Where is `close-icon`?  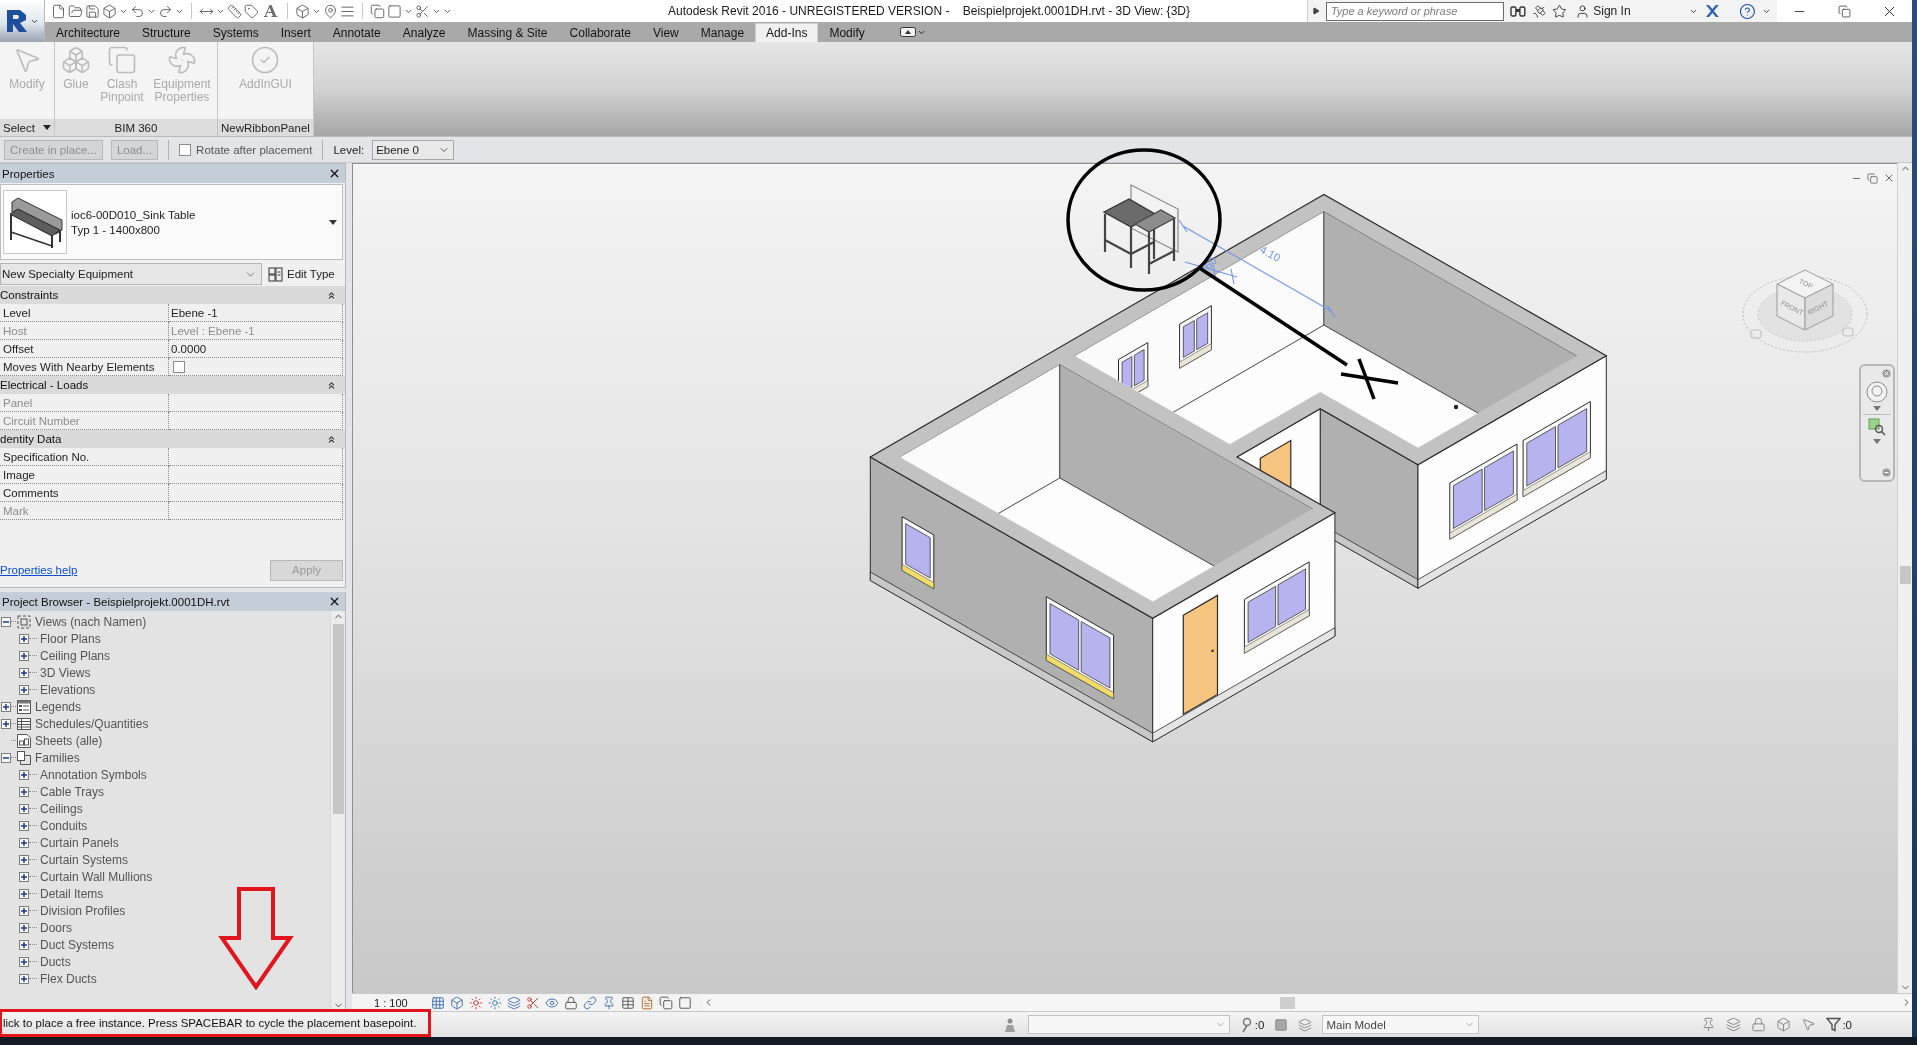 close-icon is located at coordinates (334, 173).